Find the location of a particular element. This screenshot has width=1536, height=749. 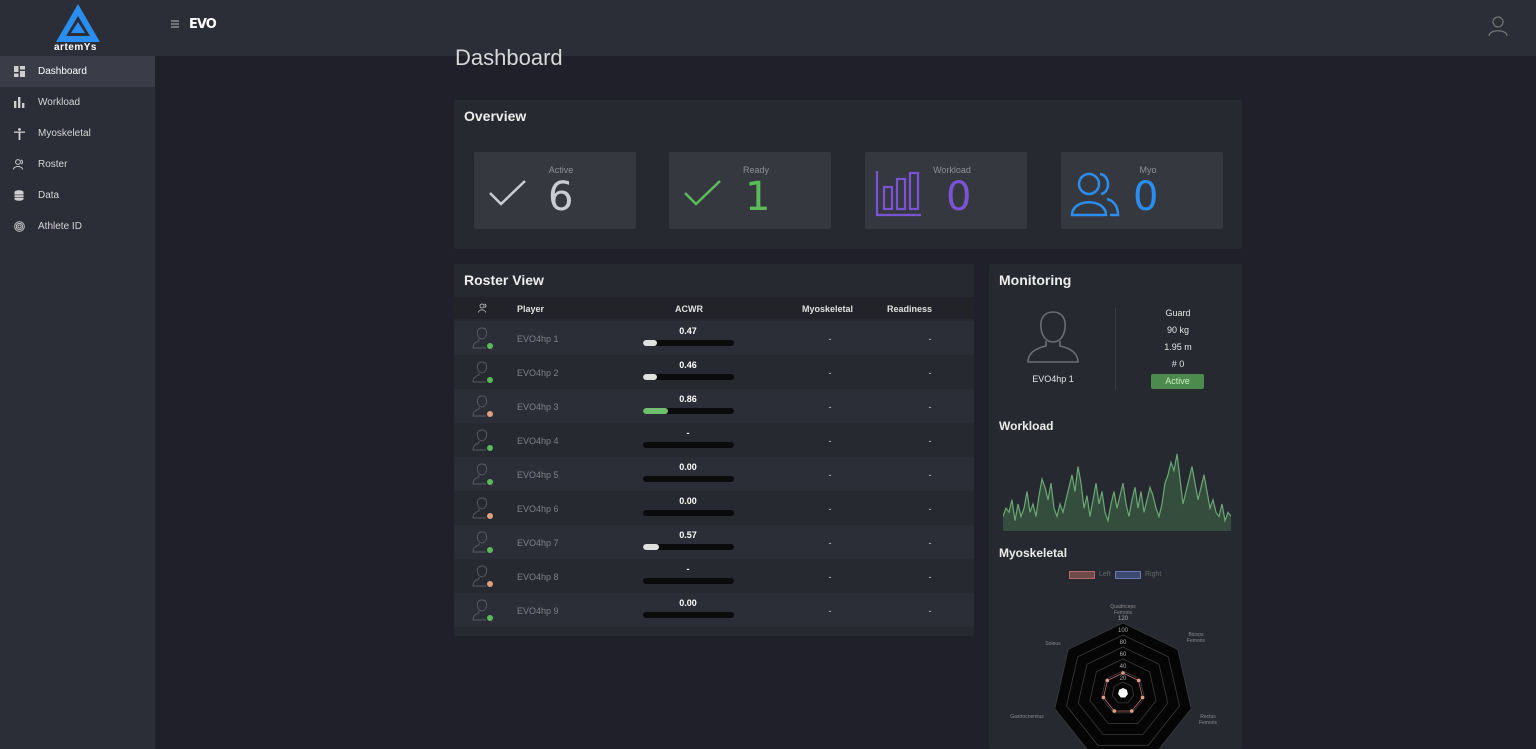

logo-text: artemYs is located at coordinates (75, 47).